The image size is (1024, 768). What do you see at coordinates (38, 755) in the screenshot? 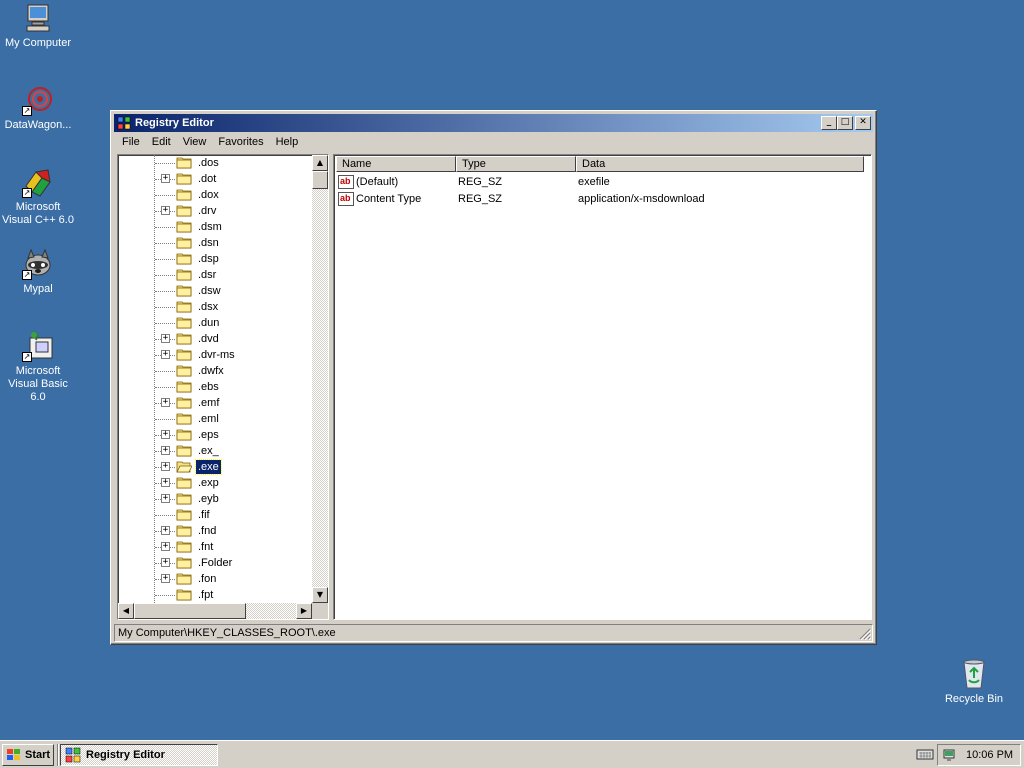
I see `start-label: Start` at bounding box center [38, 755].